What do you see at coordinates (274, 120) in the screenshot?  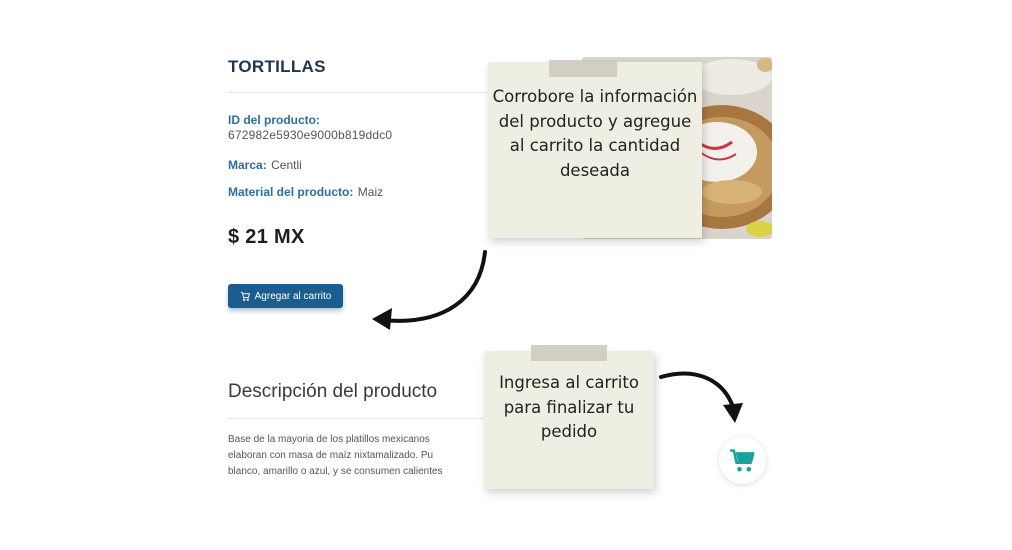 I see `product-id-label: ID del producto:` at bounding box center [274, 120].